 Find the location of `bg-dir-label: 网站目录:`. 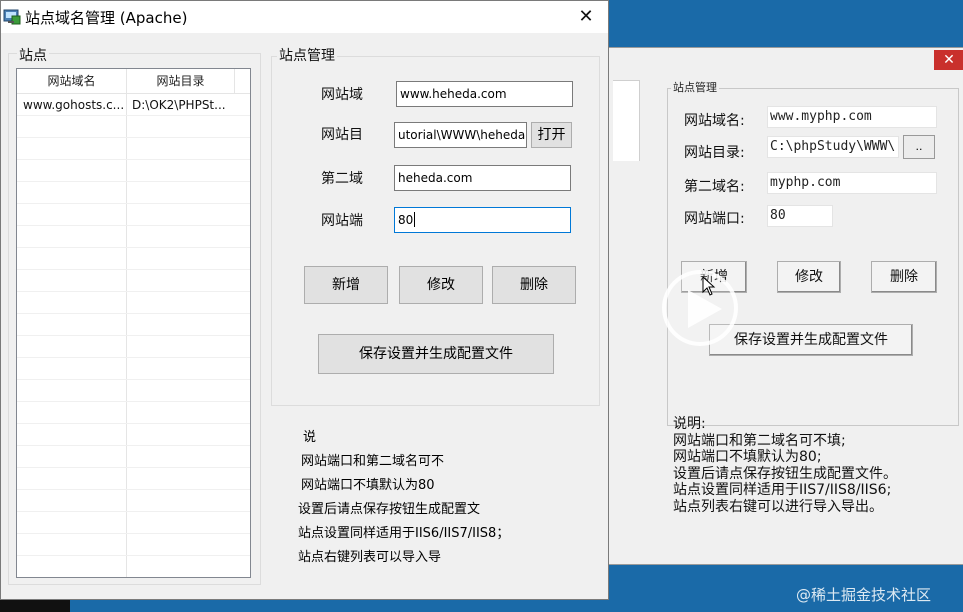

bg-dir-label: 网站目录: is located at coordinates (714, 153).